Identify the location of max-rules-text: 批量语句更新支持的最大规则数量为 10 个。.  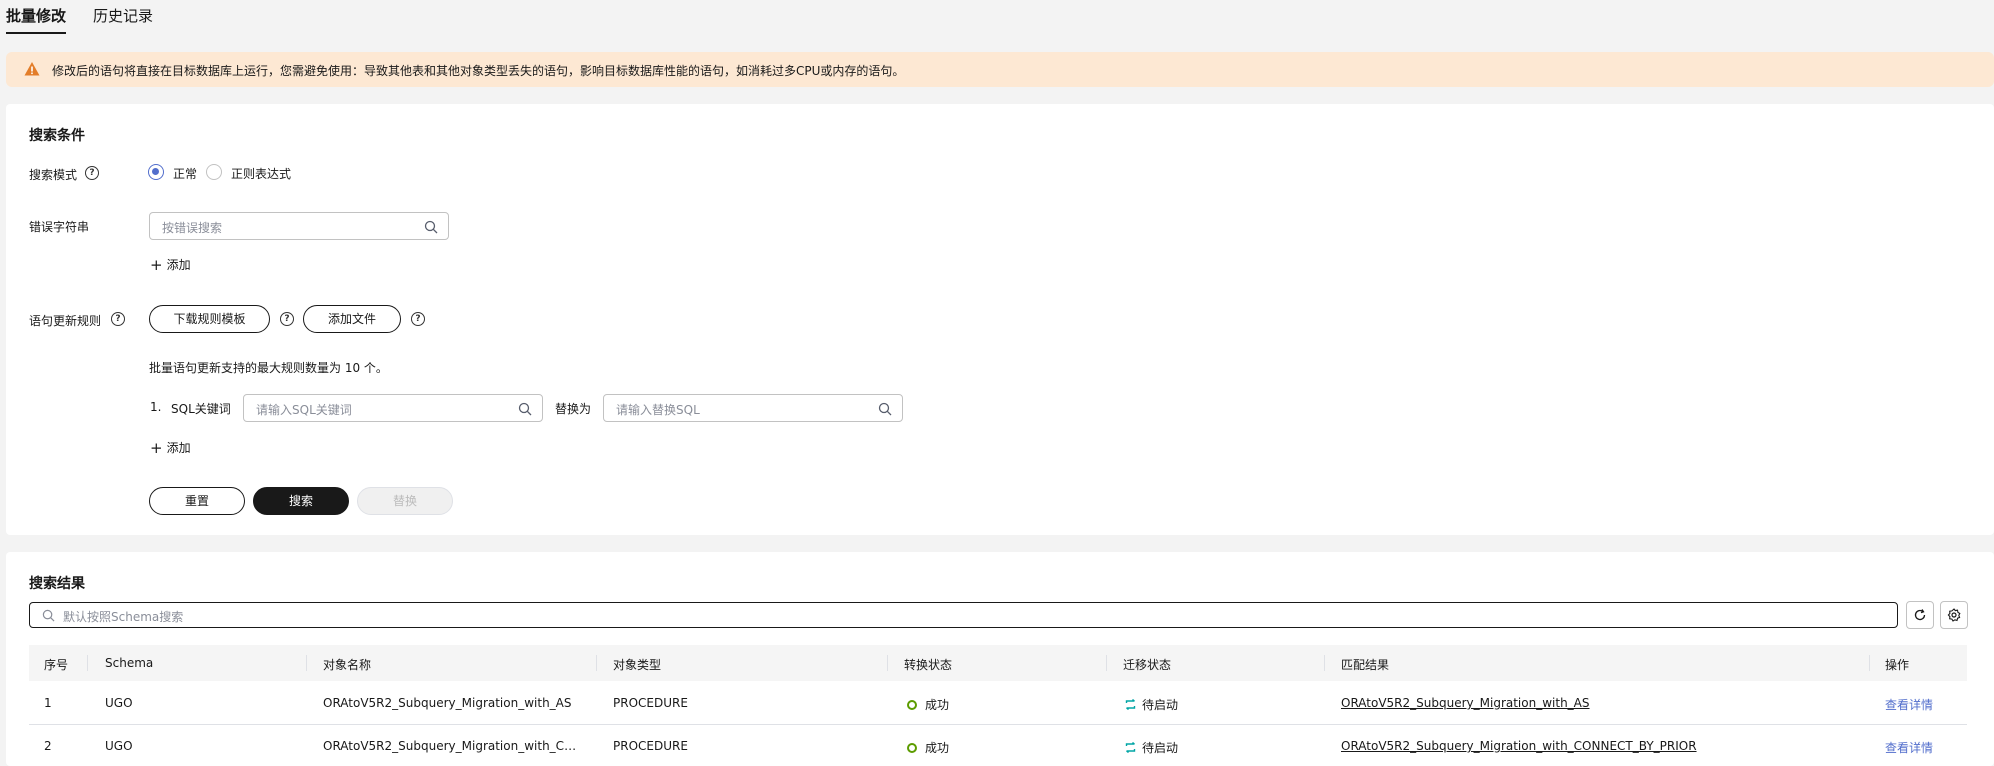
(268, 368).